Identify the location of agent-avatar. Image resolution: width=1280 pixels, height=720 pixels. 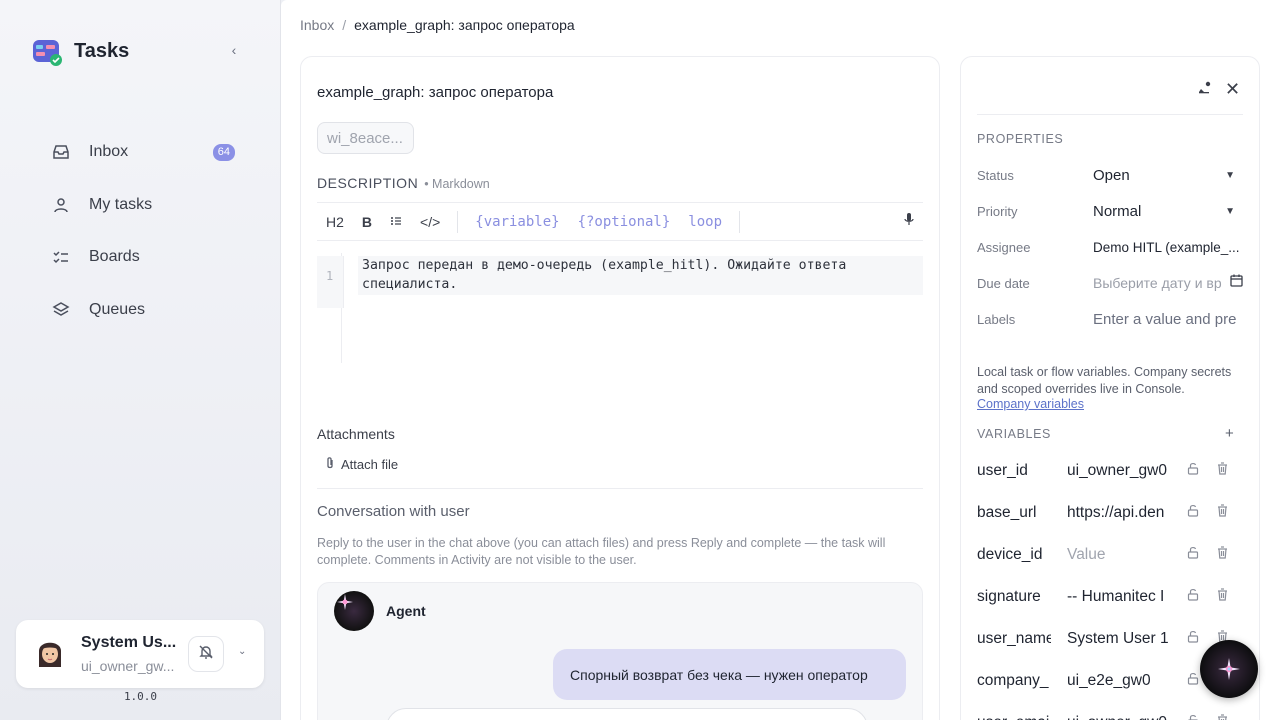
(354, 611).